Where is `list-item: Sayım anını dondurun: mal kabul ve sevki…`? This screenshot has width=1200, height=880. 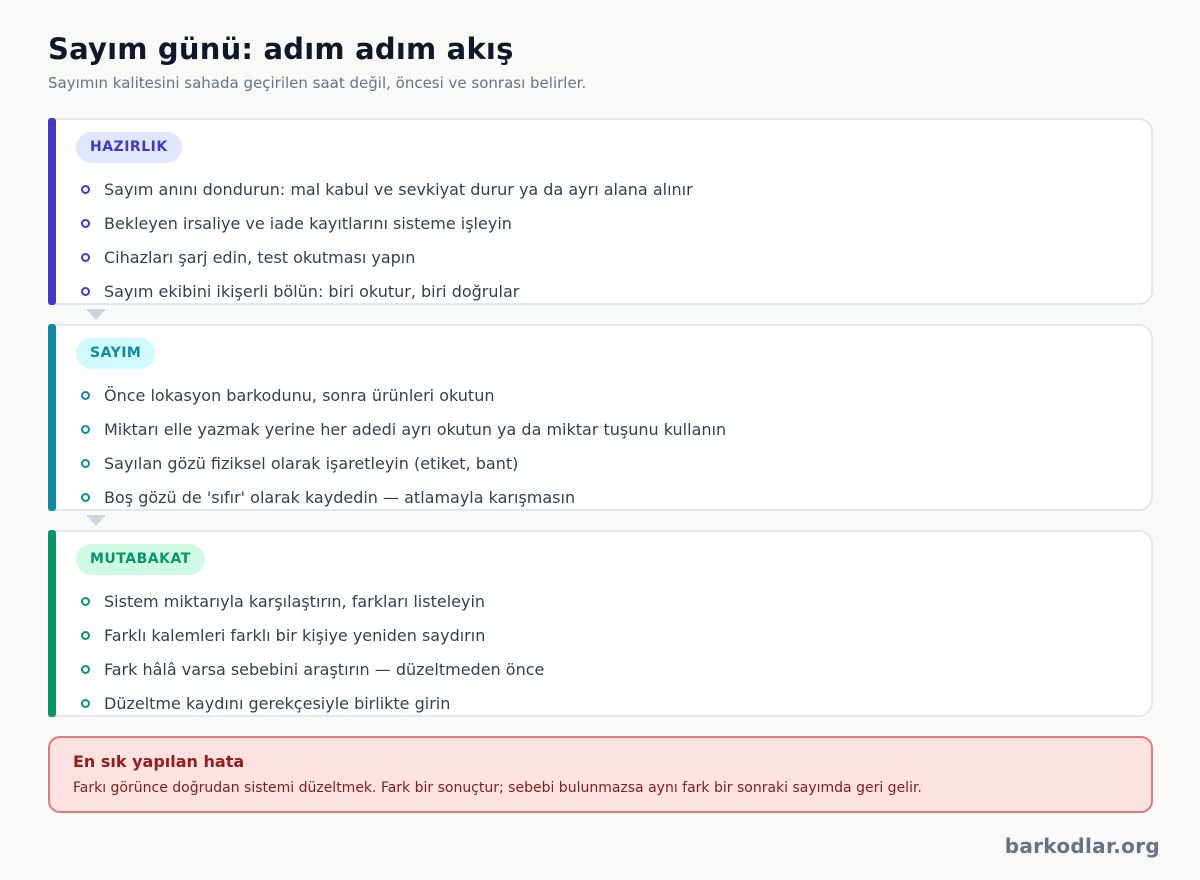 list-item: Sayım anını dondurun: mal kabul ve sevki… is located at coordinates (386, 189).